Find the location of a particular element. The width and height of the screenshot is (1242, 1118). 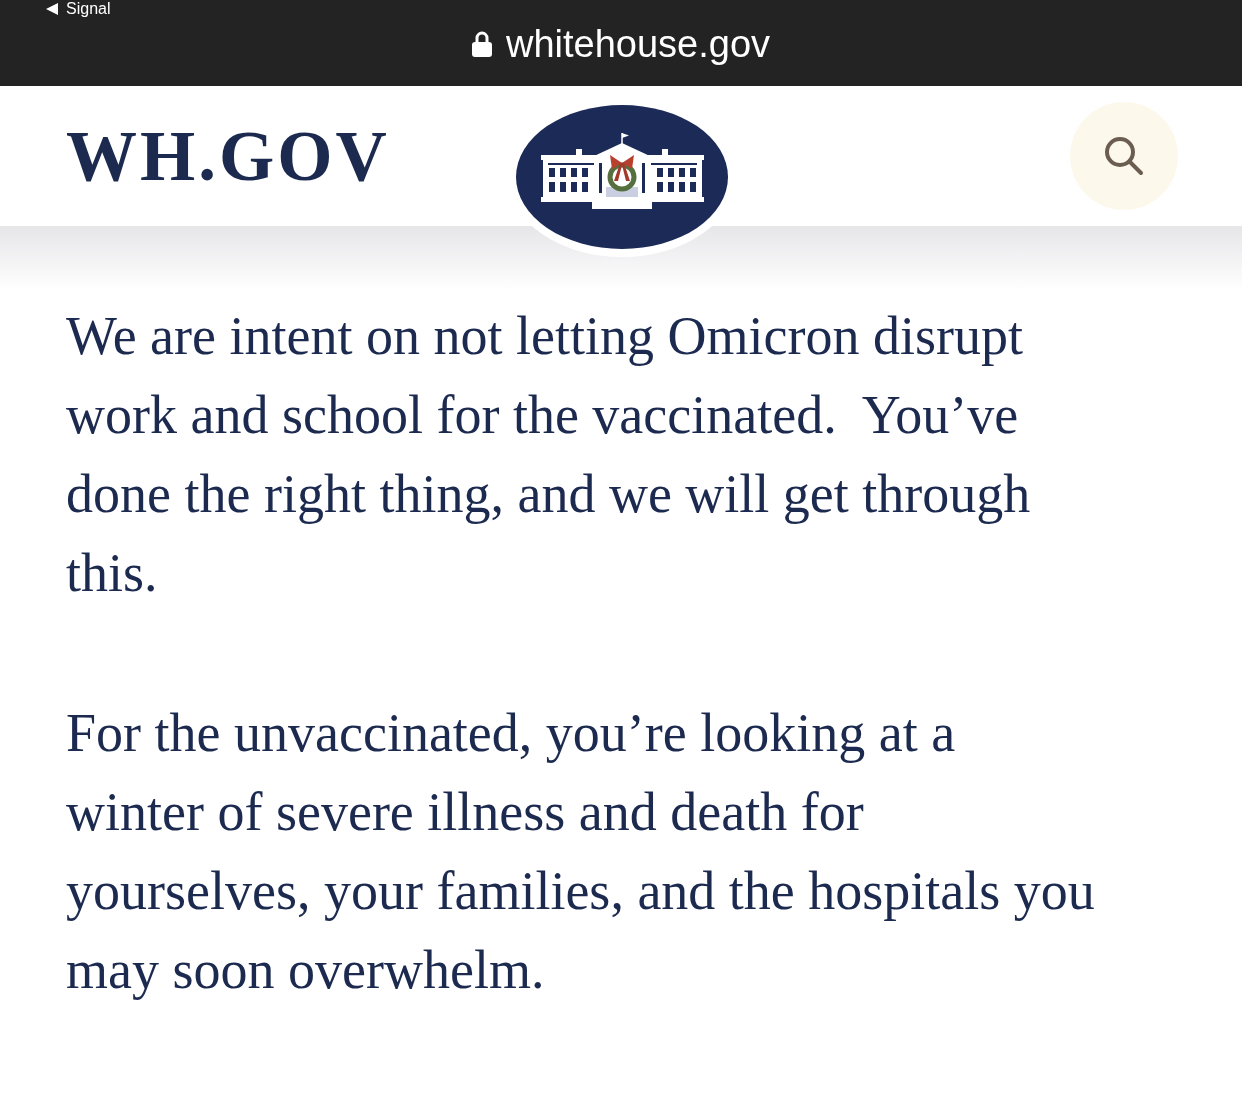

url-text: whitehouse.gov is located at coordinates (638, 44).